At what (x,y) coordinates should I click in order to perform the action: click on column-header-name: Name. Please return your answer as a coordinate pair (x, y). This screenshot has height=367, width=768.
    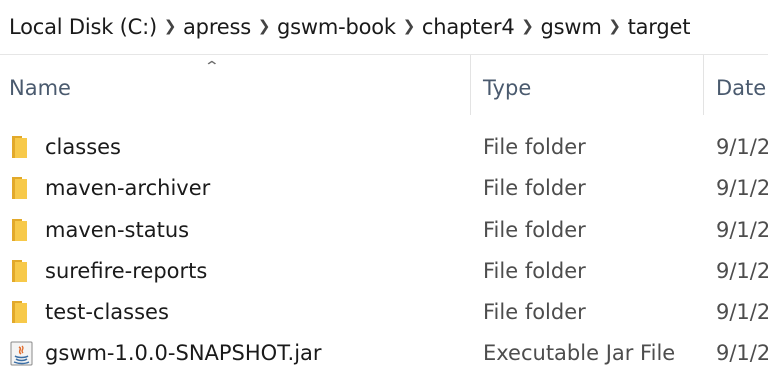
    Looking at the image, I should click on (236, 88).